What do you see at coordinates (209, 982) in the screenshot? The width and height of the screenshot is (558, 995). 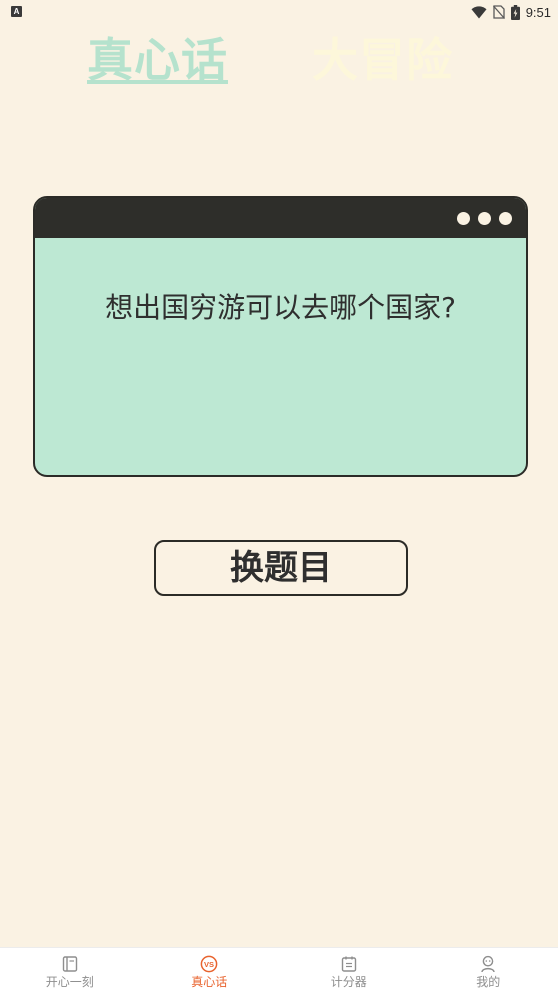 I see `nav-label-truth: 真心话` at bounding box center [209, 982].